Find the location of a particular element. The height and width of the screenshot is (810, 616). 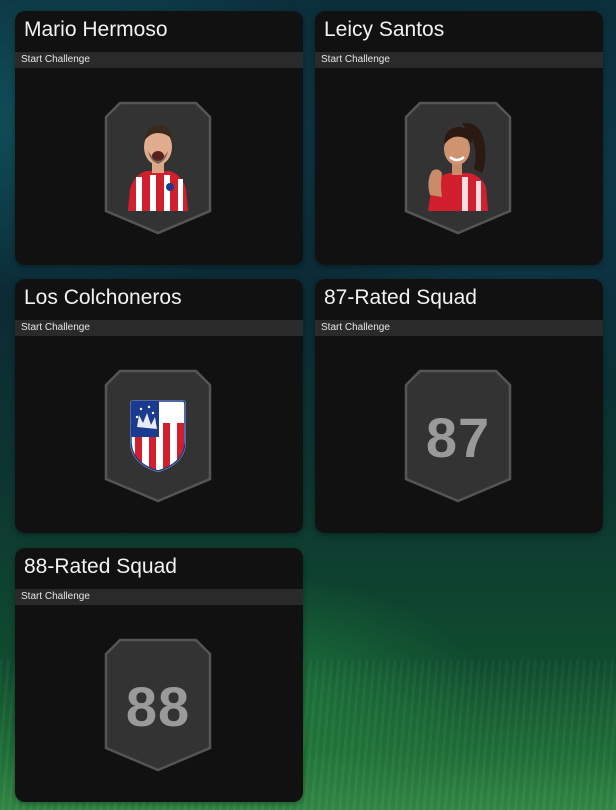

challenge-title: 88-Rated Squad is located at coordinates (100, 566).